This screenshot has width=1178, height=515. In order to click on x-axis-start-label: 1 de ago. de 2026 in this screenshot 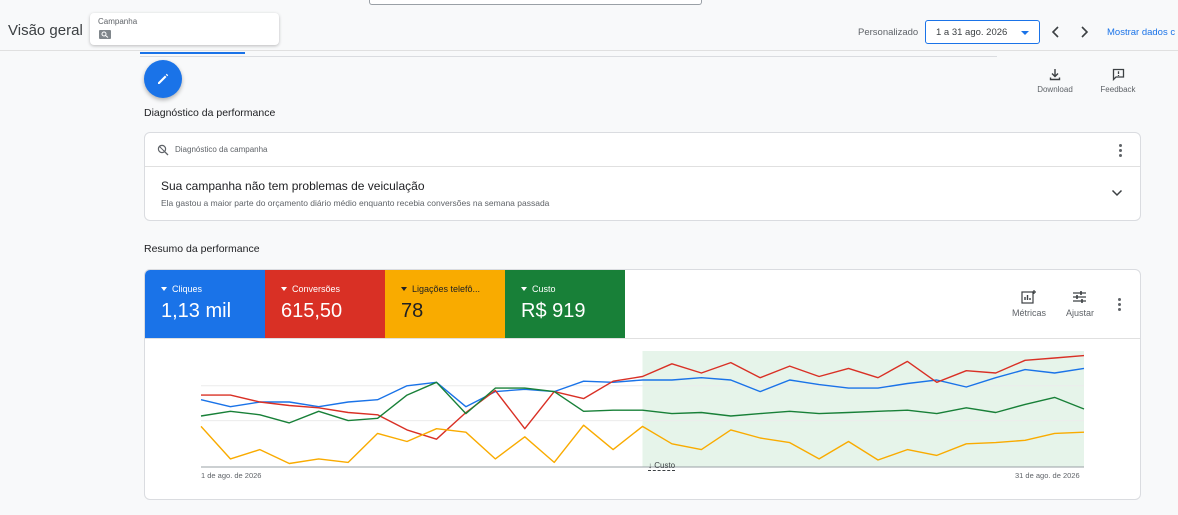, I will do `click(231, 475)`.